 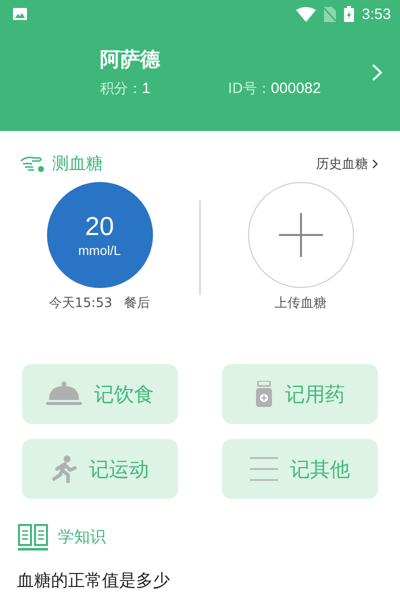 What do you see at coordinates (306, 14) in the screenshot?
I see `wifi-icon` at bounding box center [306, 14].